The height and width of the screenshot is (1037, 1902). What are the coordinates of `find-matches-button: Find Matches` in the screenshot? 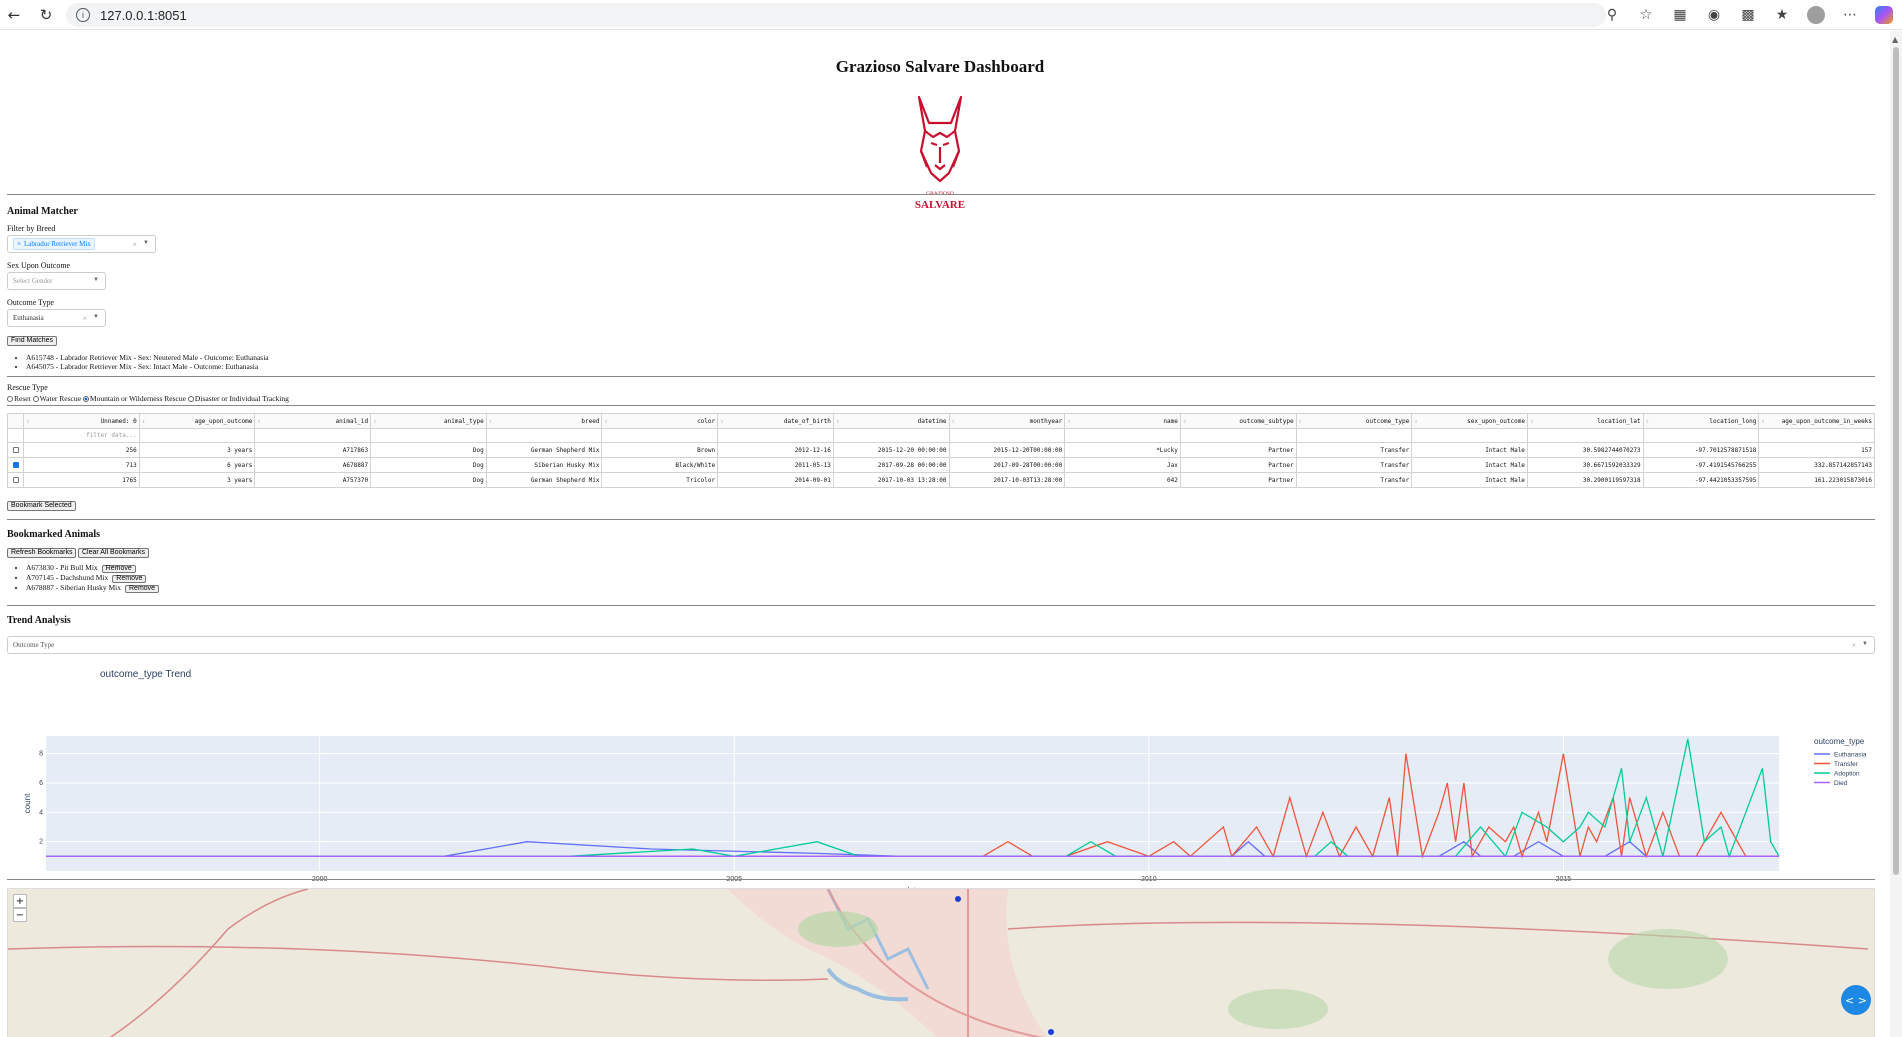 It's located at (32, 341).